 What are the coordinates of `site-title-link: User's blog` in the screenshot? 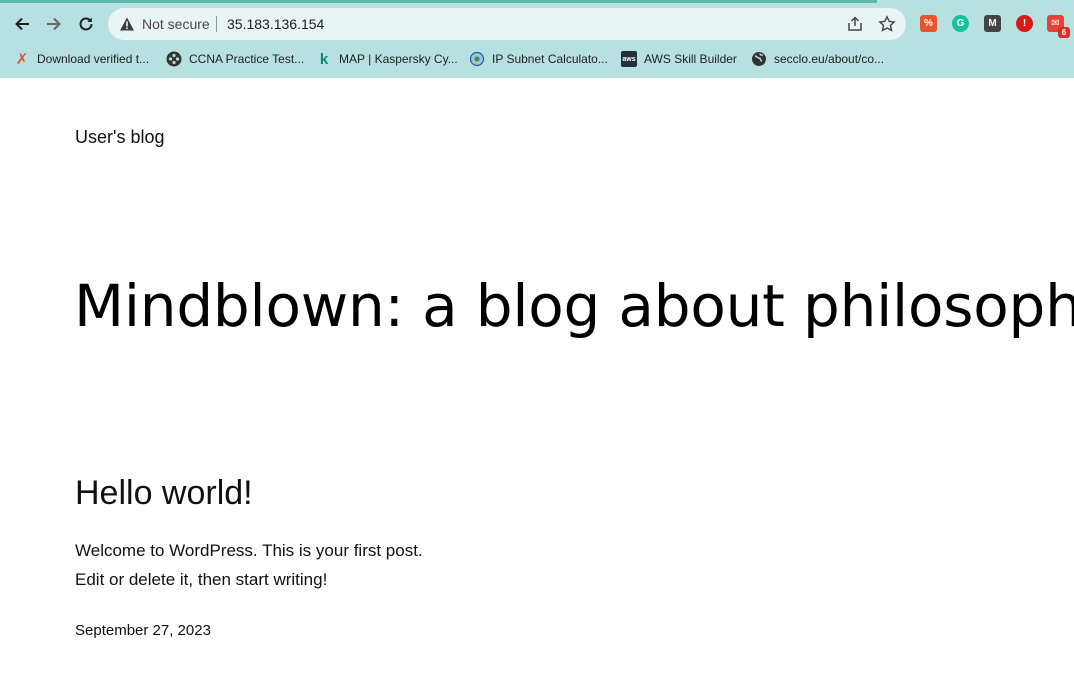 It's located at (119, 137).